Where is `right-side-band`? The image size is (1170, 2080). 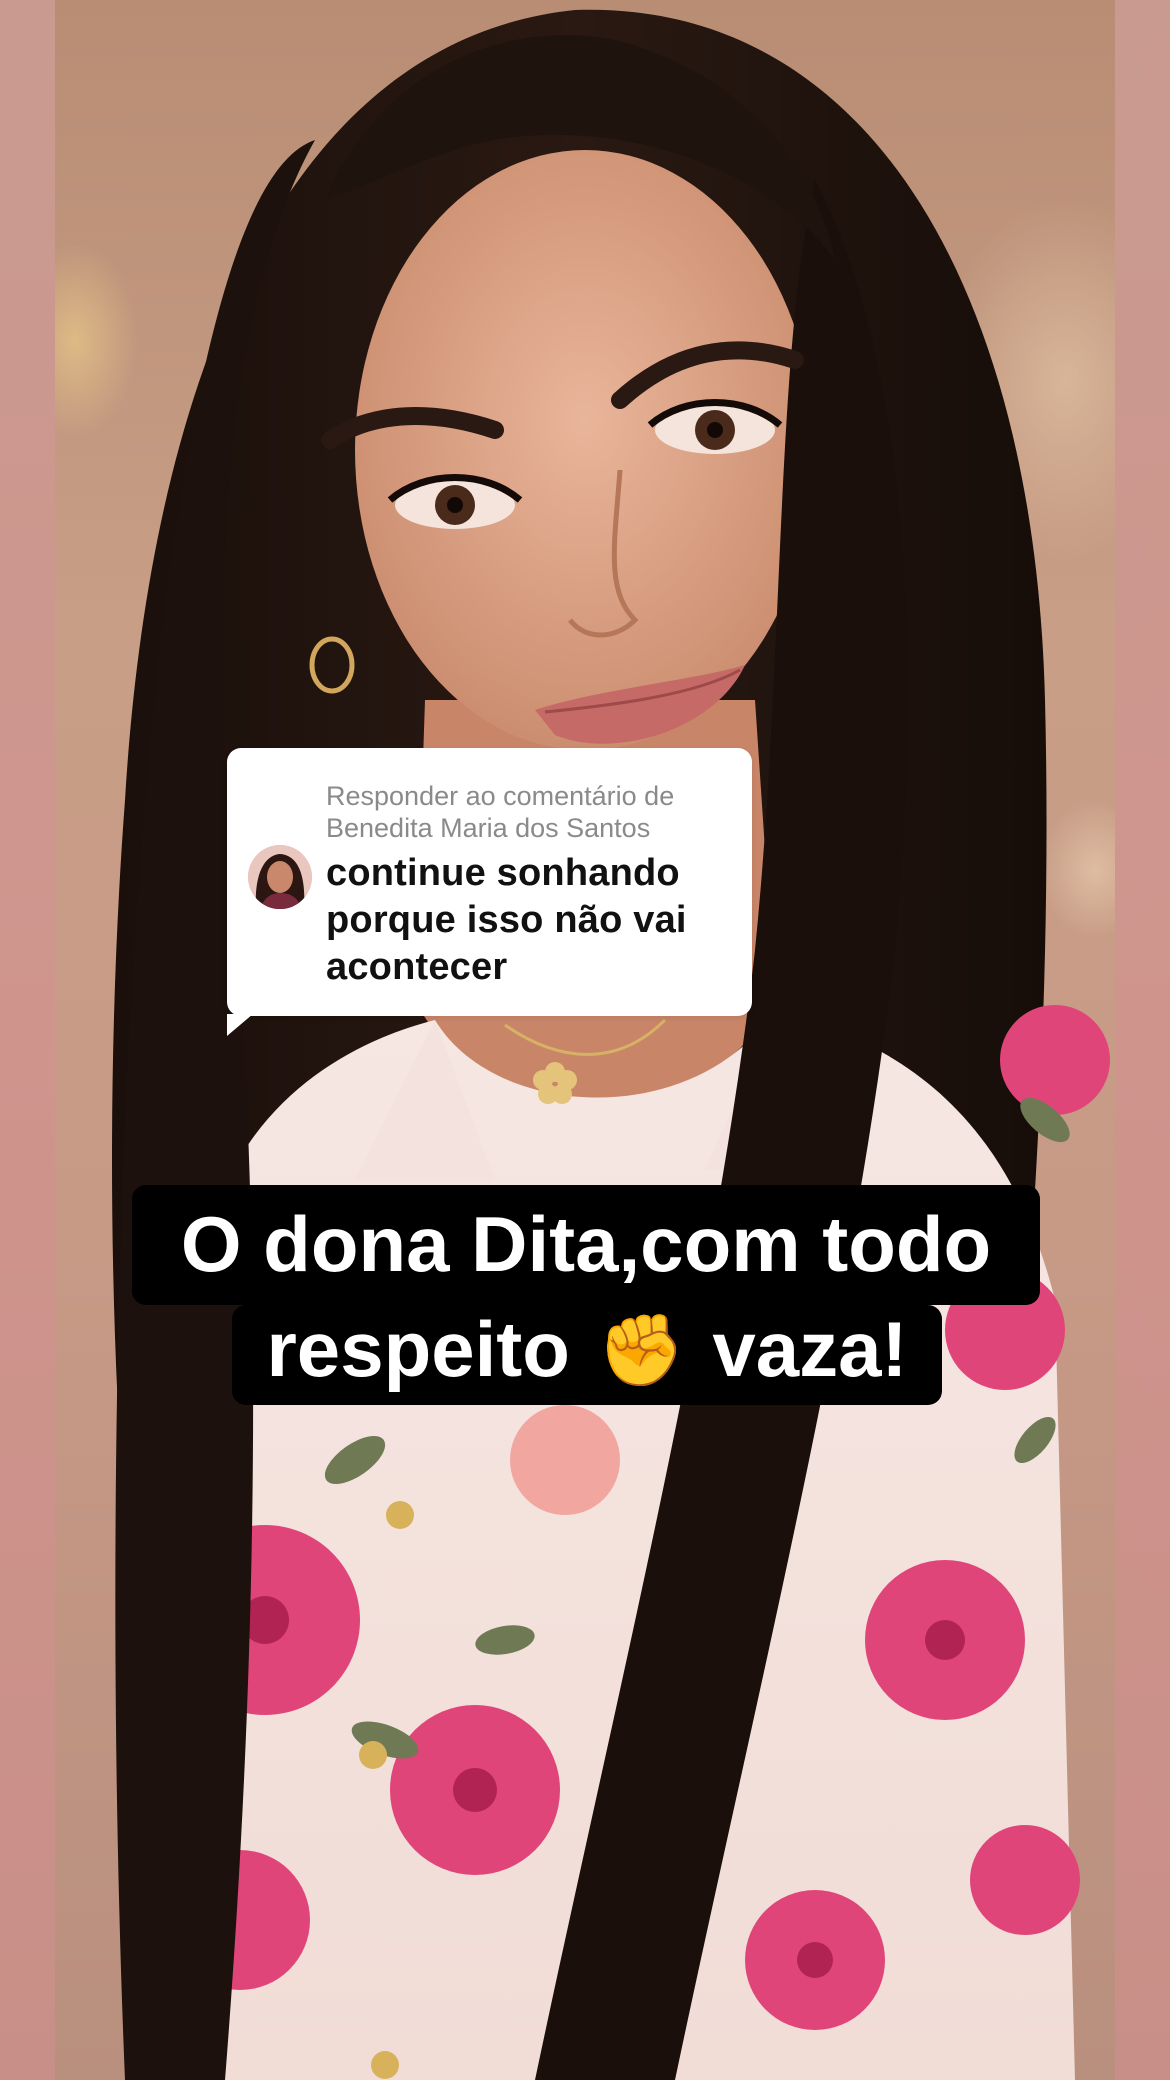 right-side-band is located at coordinates (1142, 1040).